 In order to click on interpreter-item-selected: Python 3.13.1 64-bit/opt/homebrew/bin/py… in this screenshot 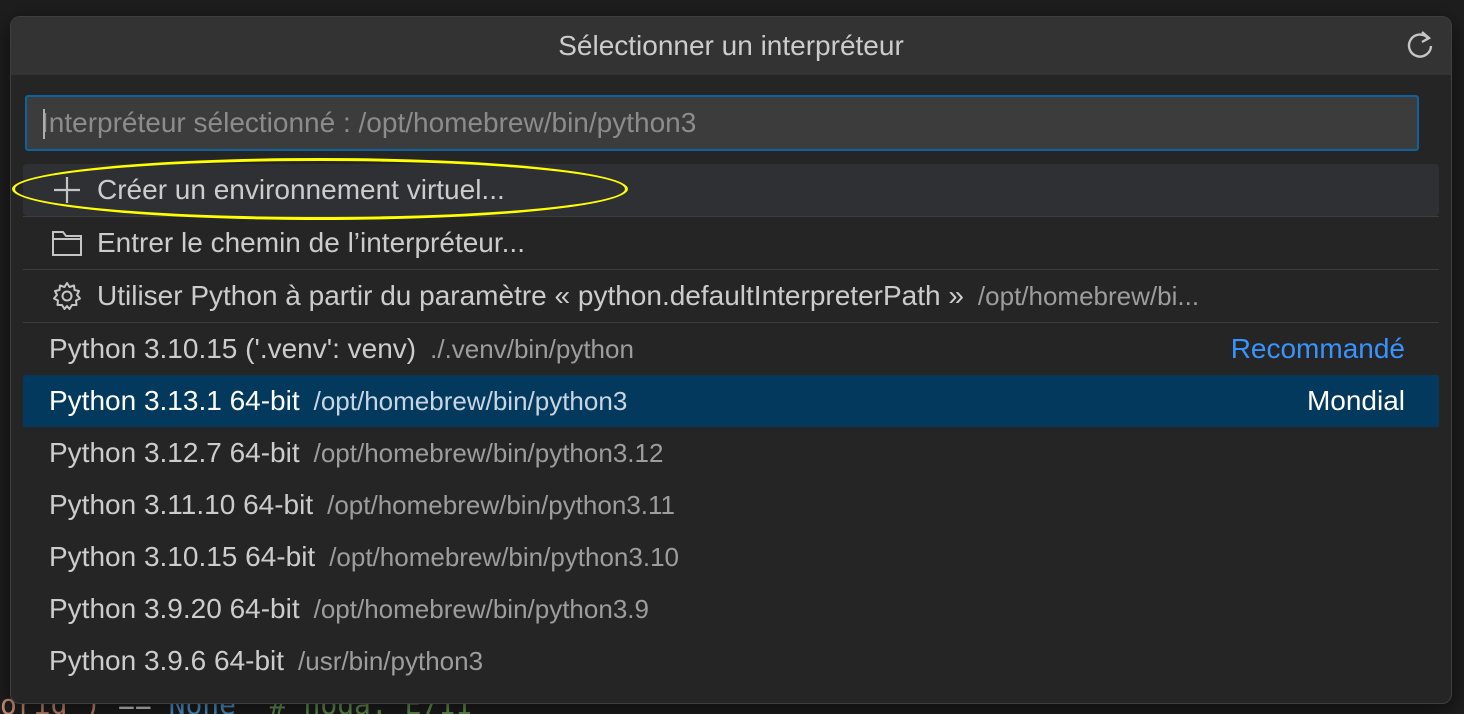, I will do `click(731, 401)`.